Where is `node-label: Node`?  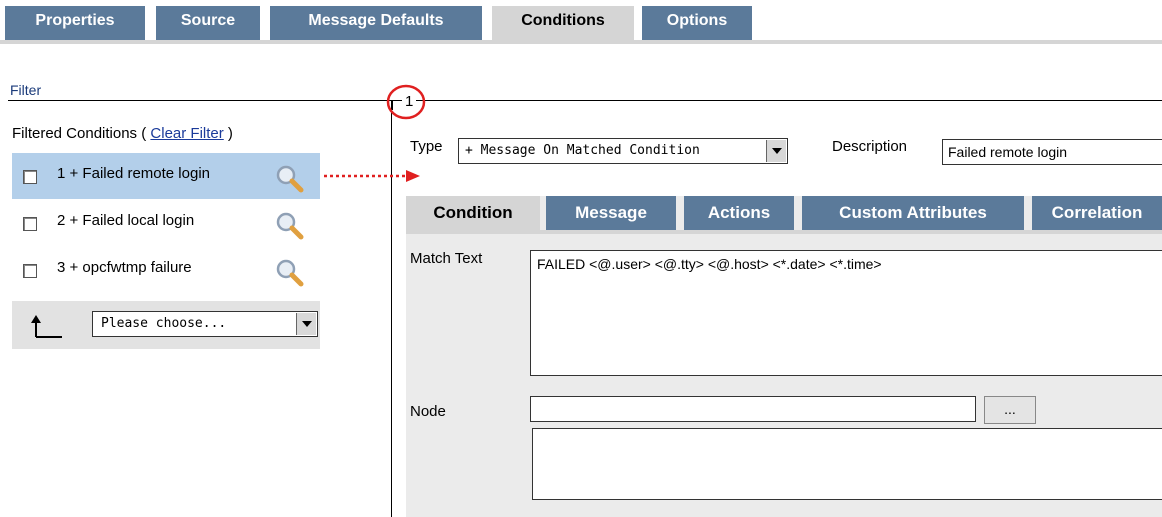
node-label: Node is located at coordinates (428, 411).